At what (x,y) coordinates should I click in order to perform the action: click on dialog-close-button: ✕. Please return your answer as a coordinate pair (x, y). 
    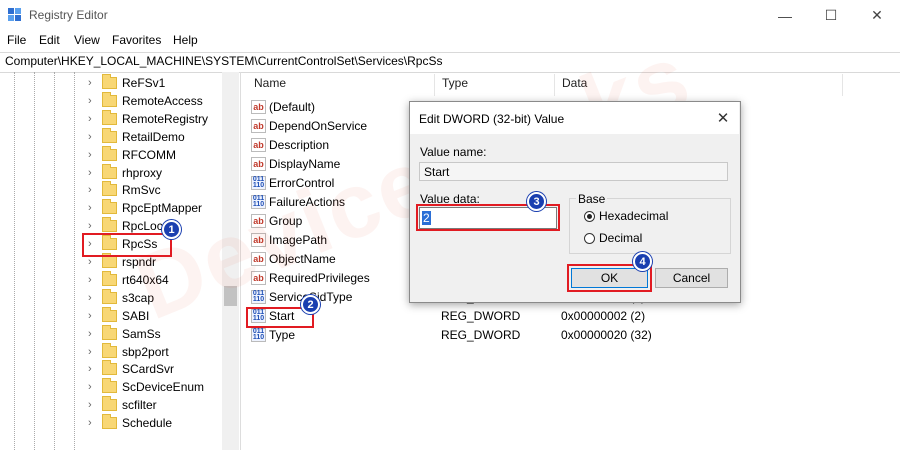
    Looking at the image, I should click on (723, 118).